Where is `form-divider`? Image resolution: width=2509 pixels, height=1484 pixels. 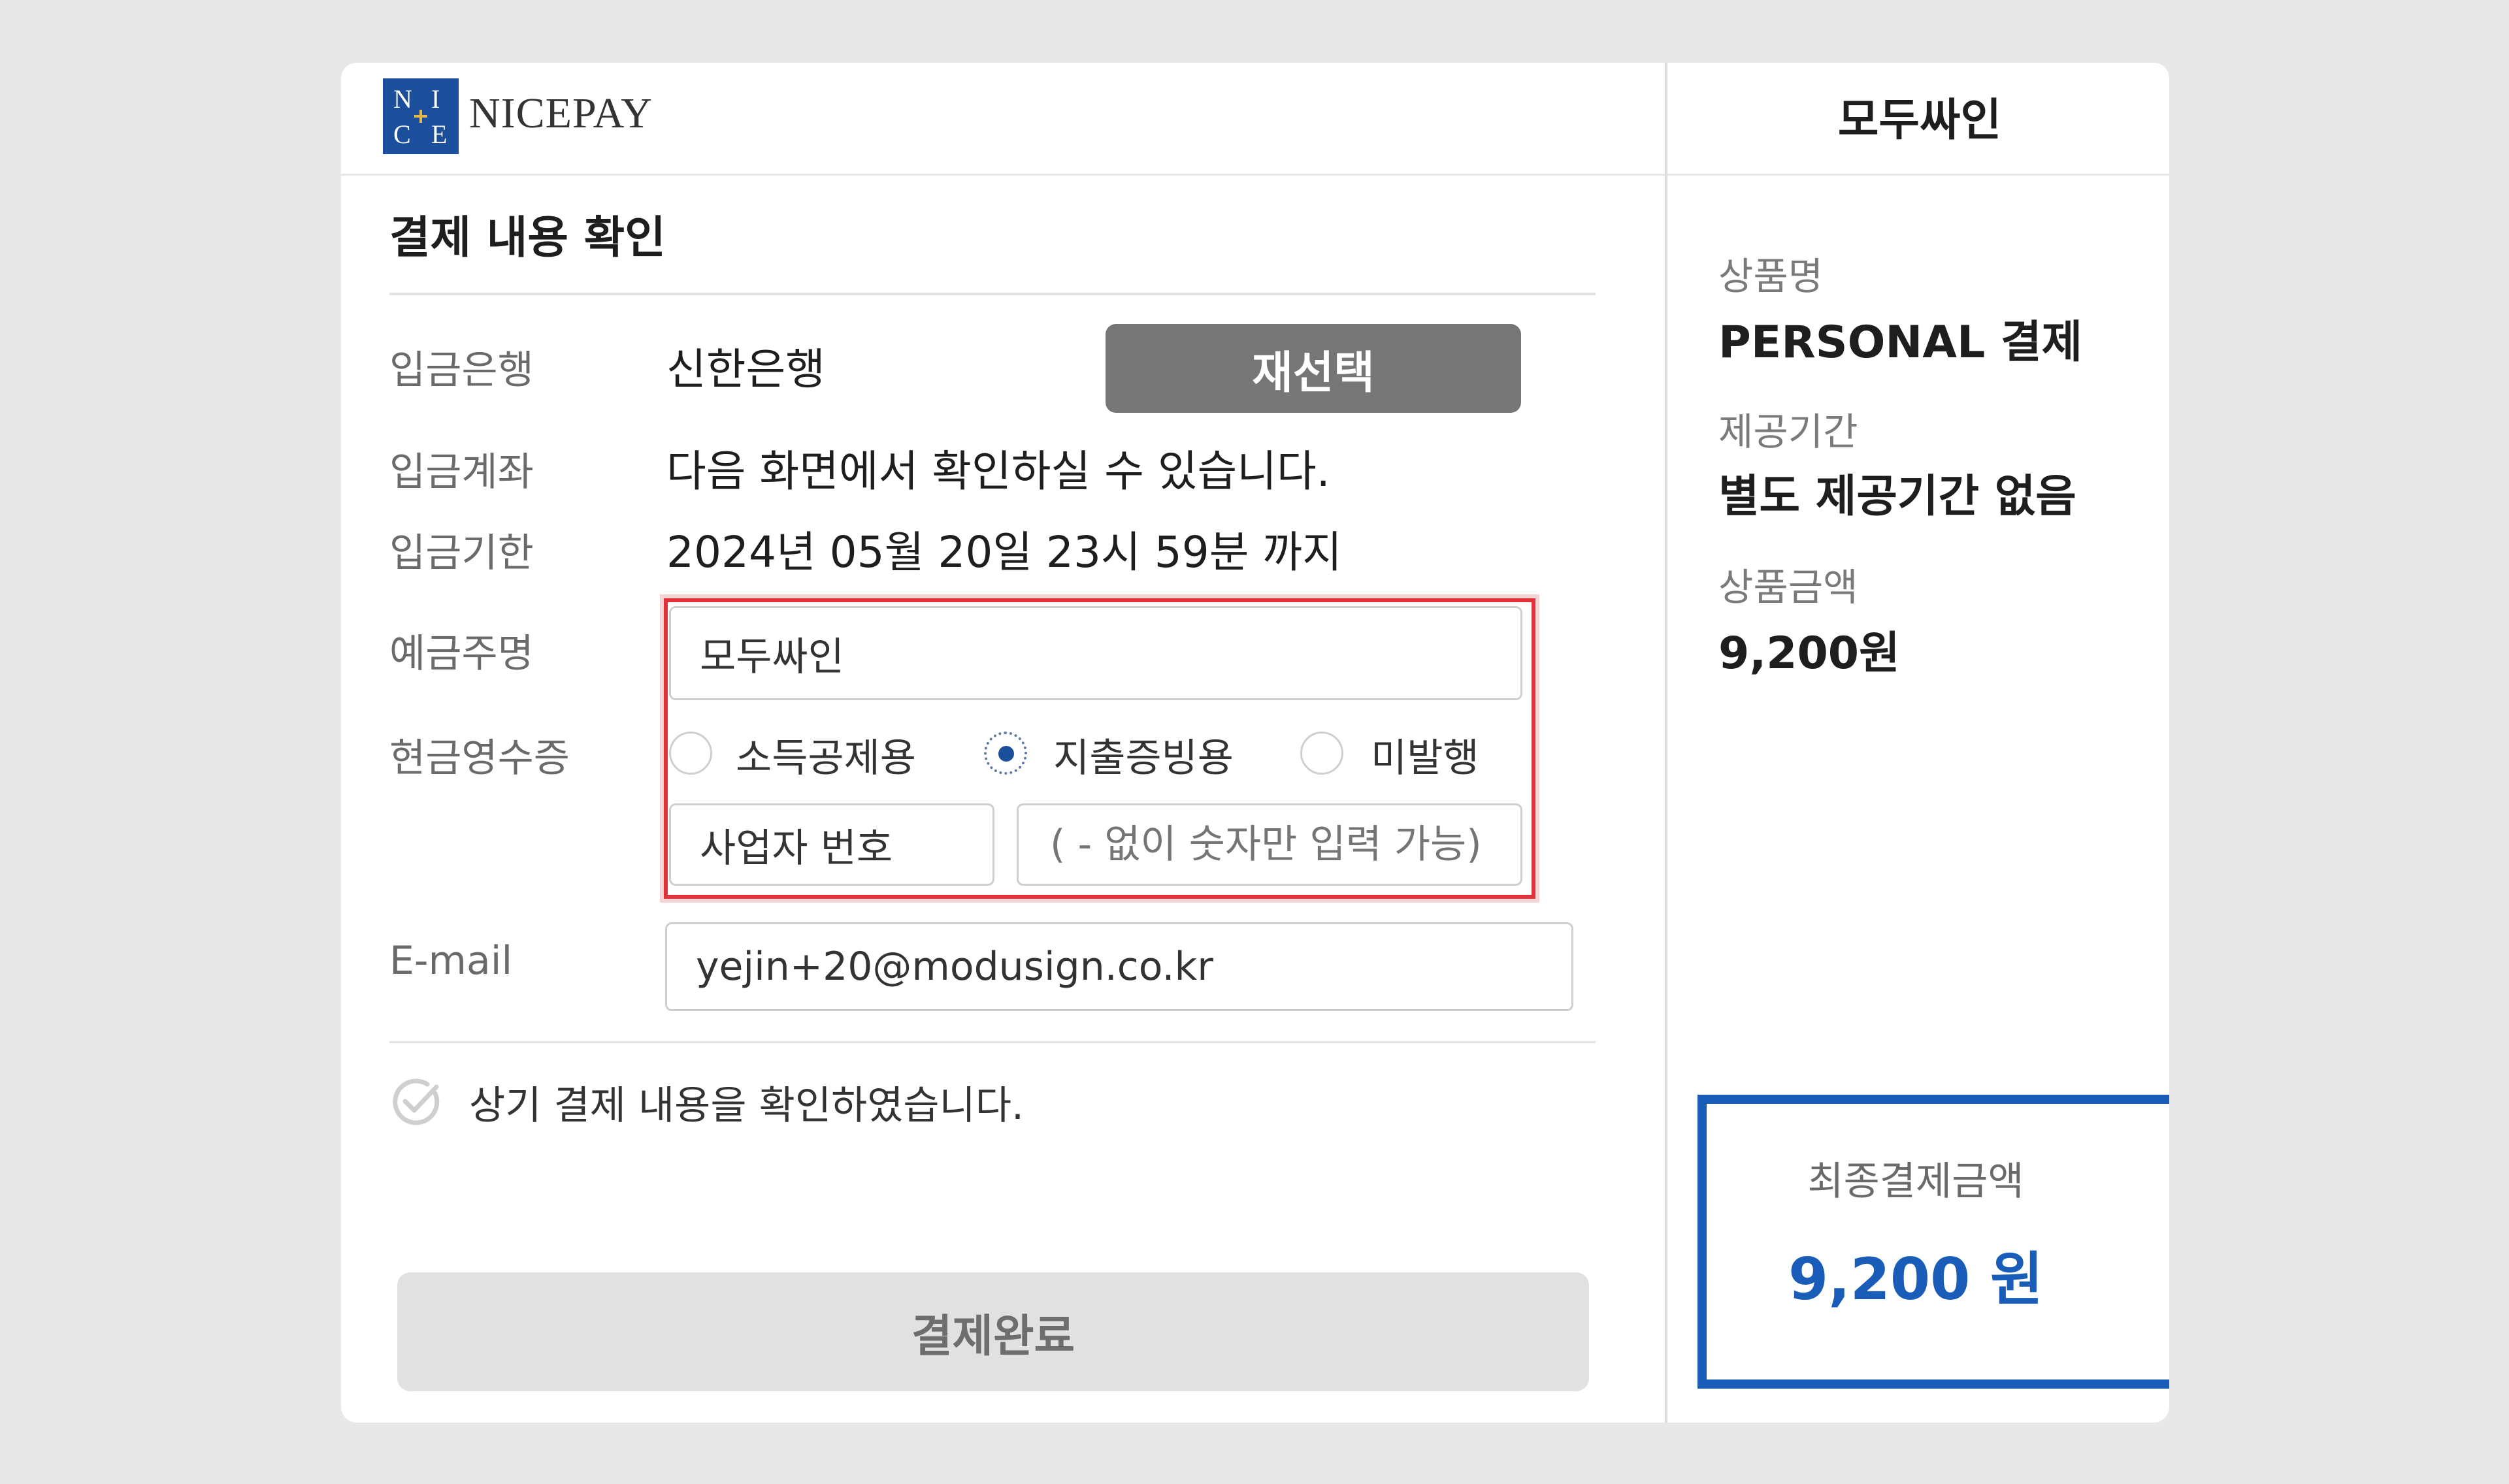 form-divider is located at coordinates (992, 1042).